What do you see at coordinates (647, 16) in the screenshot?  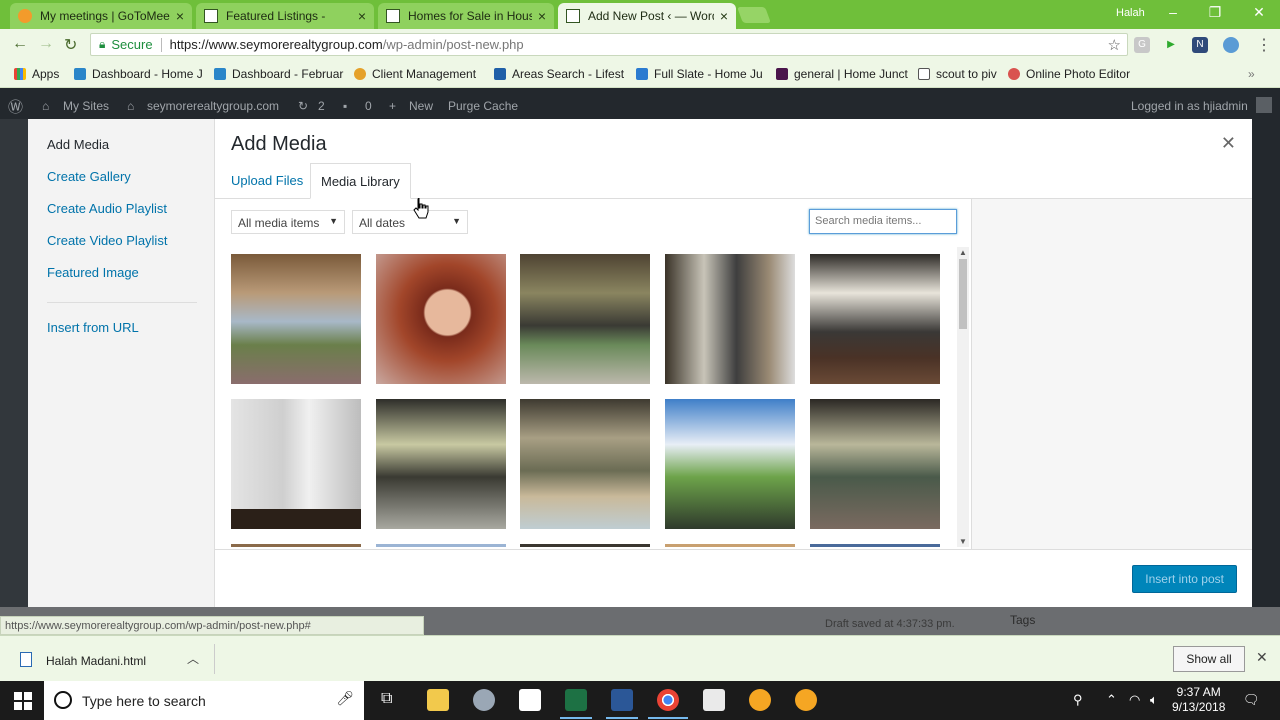 I see `tab-add-new-post: Add New Post ‹ — WordPress ×` at bounding box center [647, 16].